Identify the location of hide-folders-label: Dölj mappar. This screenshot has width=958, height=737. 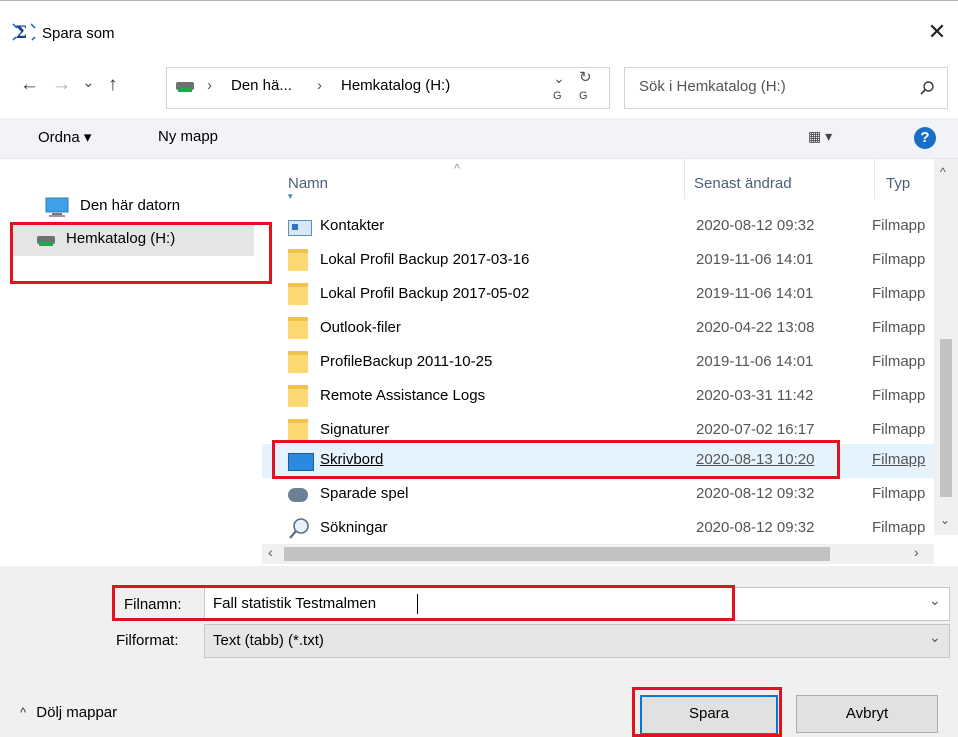
(77, 712).